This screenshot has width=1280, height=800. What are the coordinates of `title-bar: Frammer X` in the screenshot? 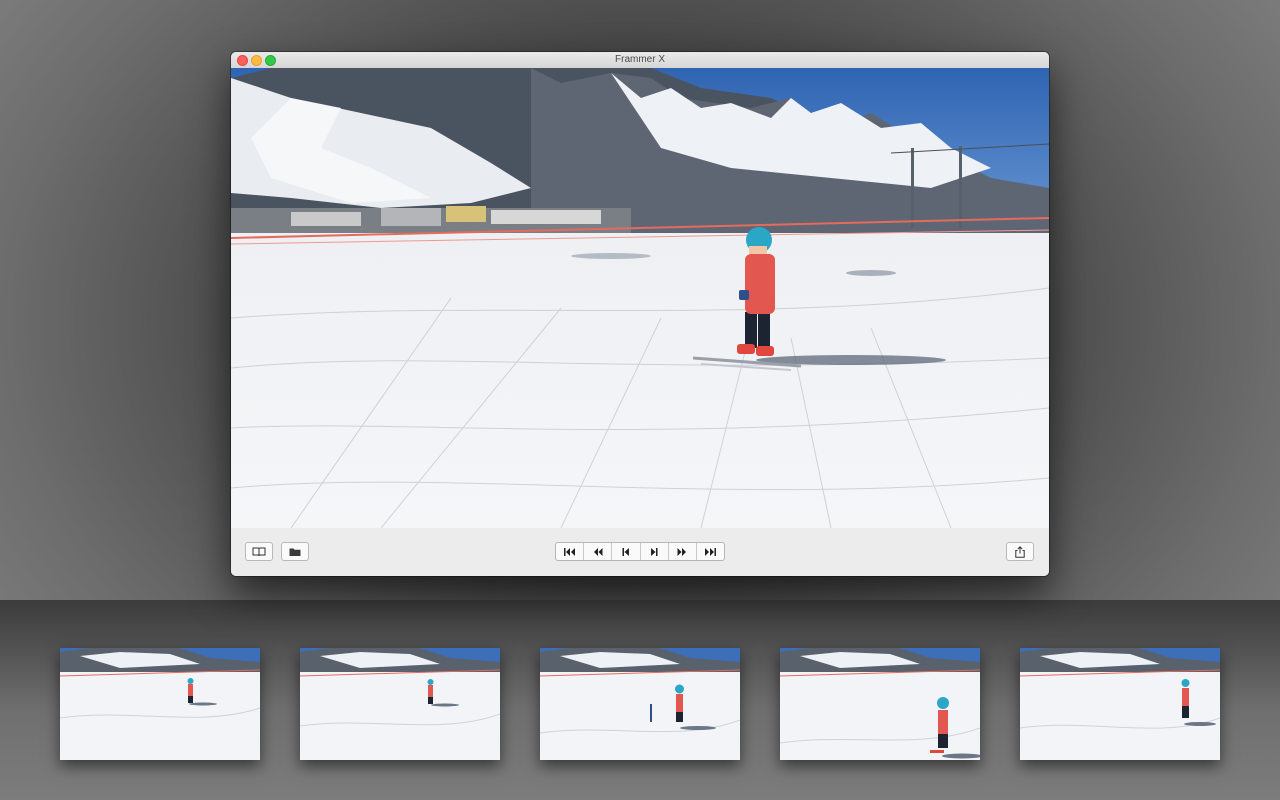 It's located at (640, 60).